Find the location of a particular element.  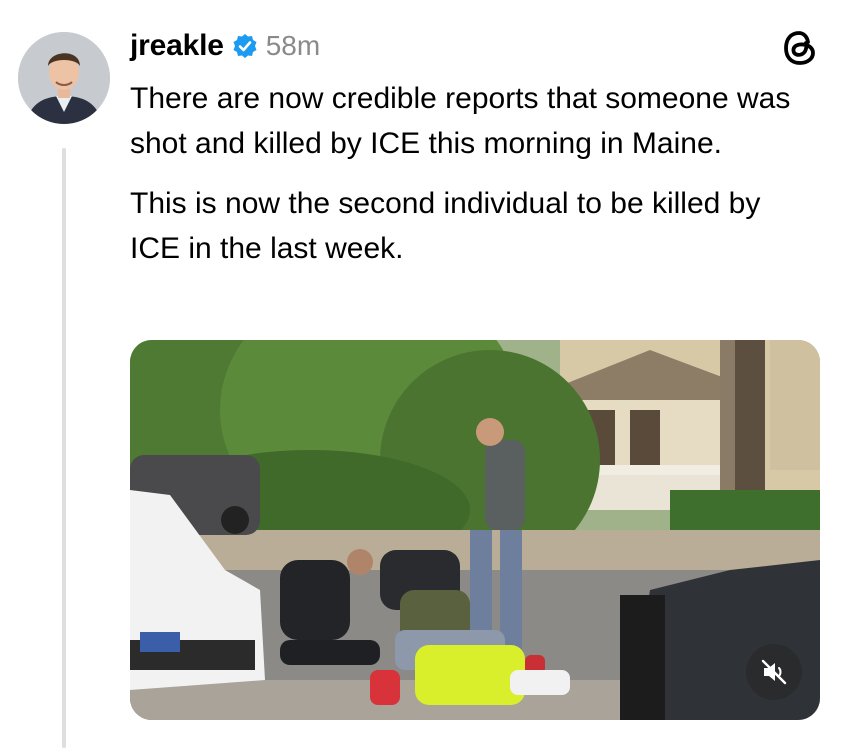

post-timestamp: 58m is located at coordinates (293, 45).